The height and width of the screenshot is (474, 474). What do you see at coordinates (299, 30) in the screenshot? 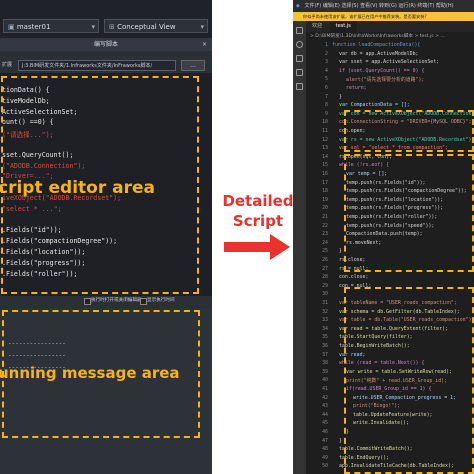
I see `explorer-icon` at bounding box center [299, 30].